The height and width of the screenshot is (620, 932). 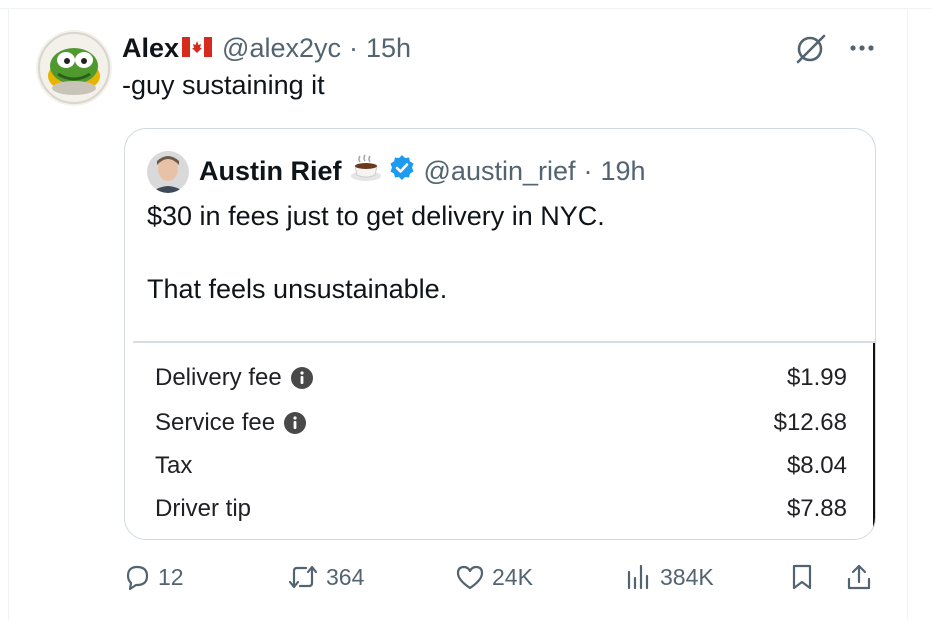 I want to click on repost-icon, so click(x=303, y=577).